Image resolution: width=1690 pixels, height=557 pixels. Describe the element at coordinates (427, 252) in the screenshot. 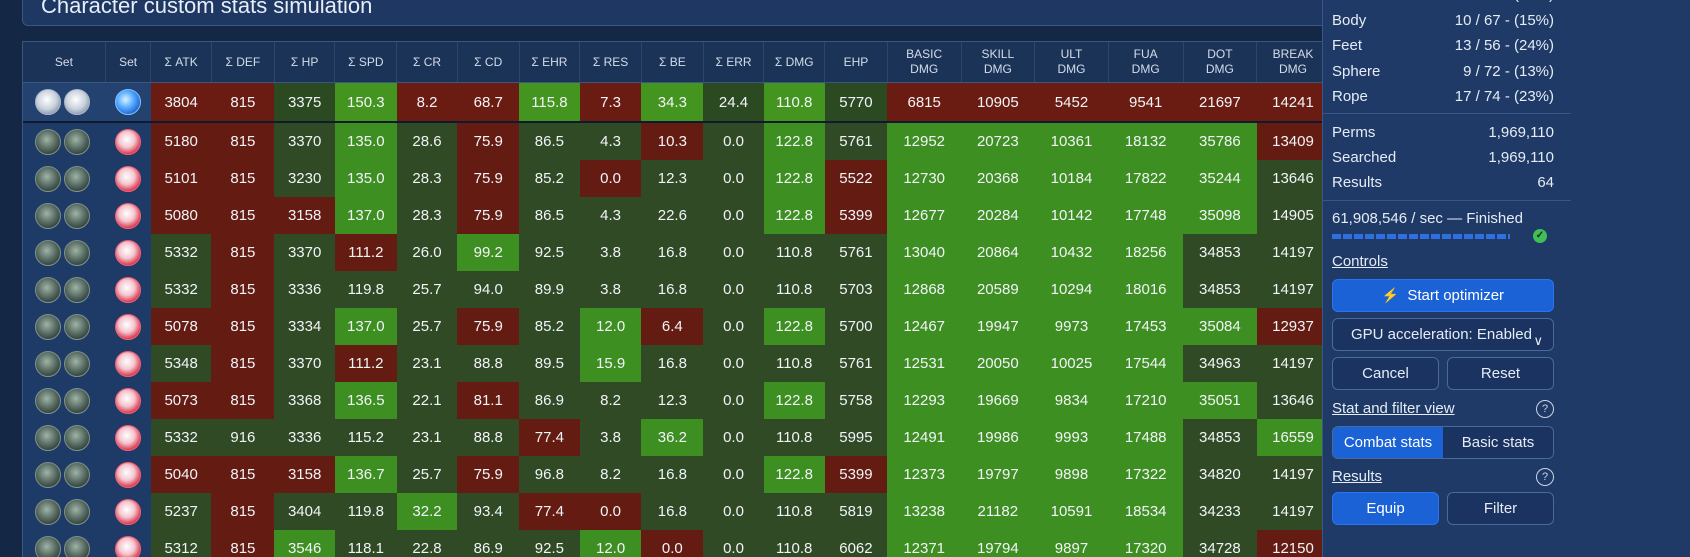

I see `stat-cell: 26.0` at that location.